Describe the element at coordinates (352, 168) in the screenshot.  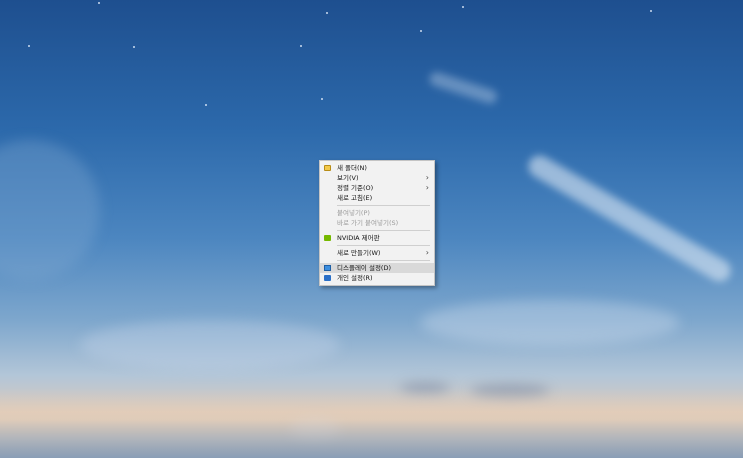
I see `menu-item-label: 새 폴더(N)` at that location.